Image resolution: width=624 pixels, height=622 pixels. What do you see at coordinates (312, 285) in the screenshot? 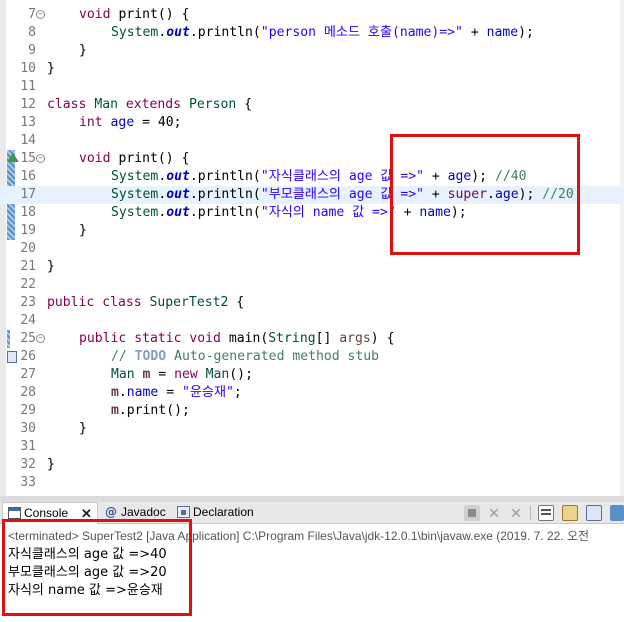
I see `code-line: 22` at bounding box center [312, 285].